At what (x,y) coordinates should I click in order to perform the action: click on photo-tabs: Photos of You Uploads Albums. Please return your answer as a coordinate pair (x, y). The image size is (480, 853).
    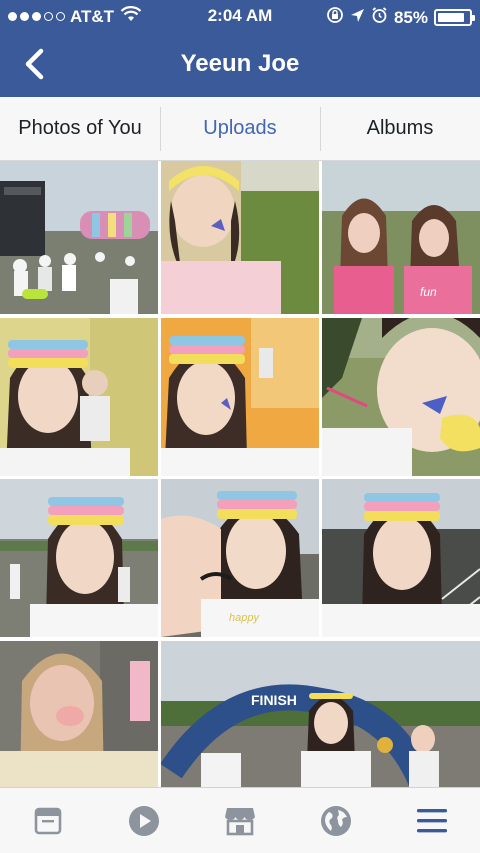
    Looking at the image, I should click on (240, 129).